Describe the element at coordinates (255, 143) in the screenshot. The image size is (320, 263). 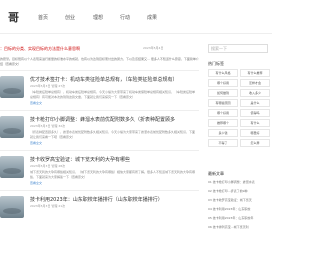
I see `tag-link: 怎么弄` at that location.